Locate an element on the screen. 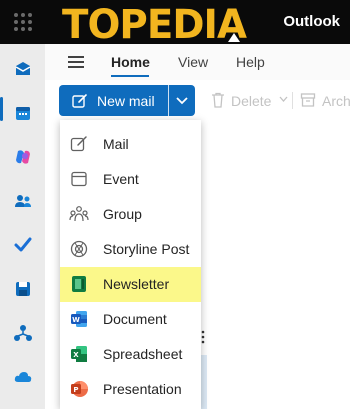 This screenshot has width=350, height=409. menu-item-newsletter: Newsletter is located at coordinates (130, 284).